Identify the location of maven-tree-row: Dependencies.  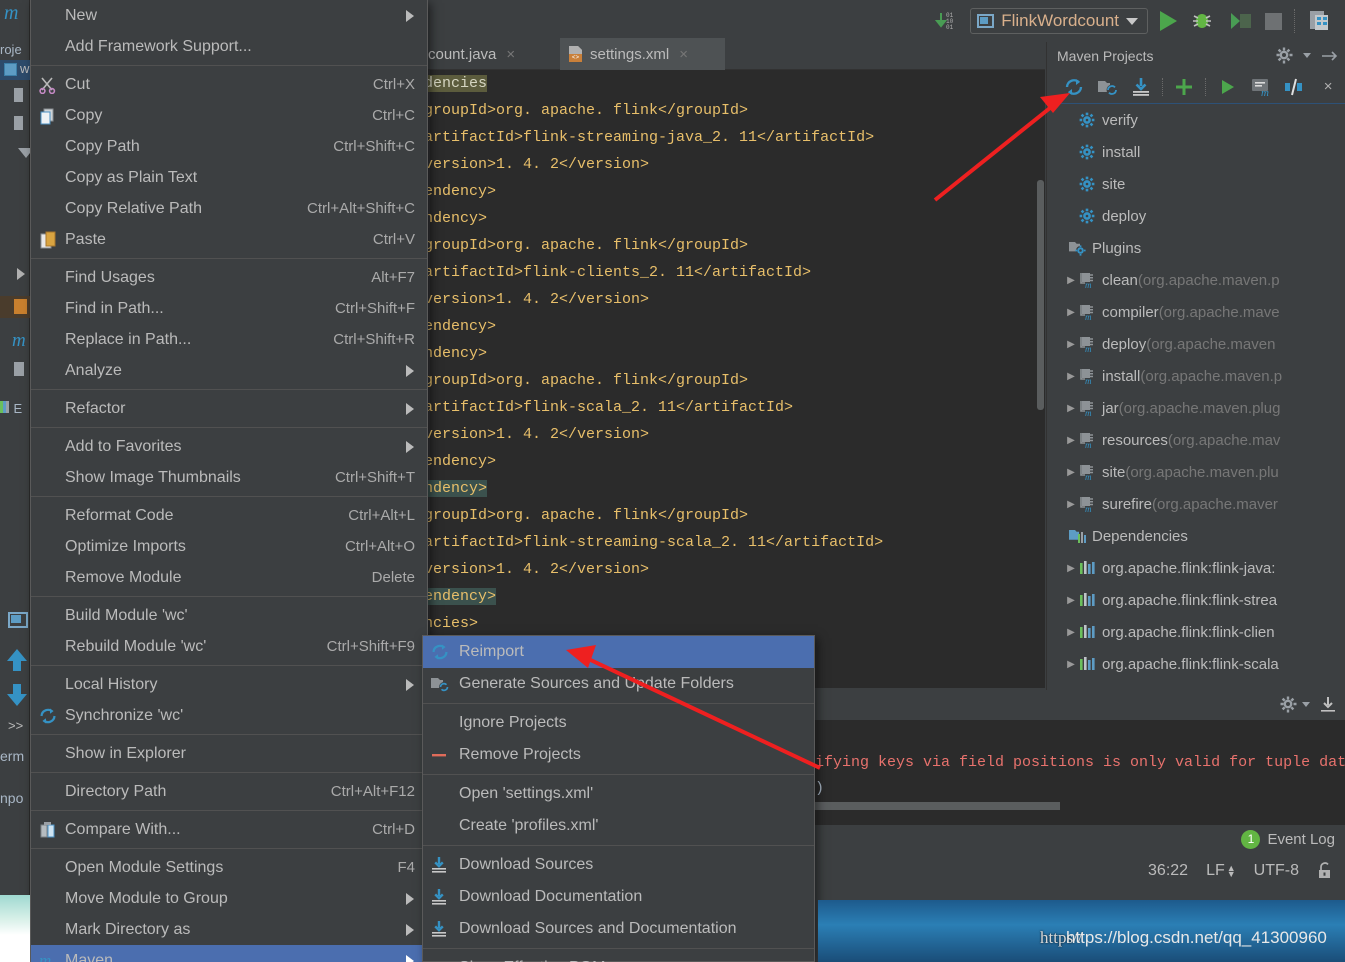
(1196, 536).